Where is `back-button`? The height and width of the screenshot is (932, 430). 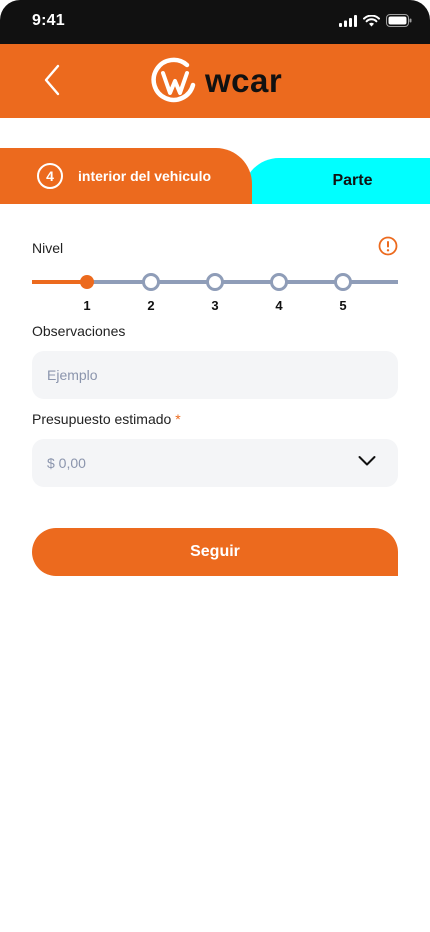 back-button is located at coordinates (52, 80).